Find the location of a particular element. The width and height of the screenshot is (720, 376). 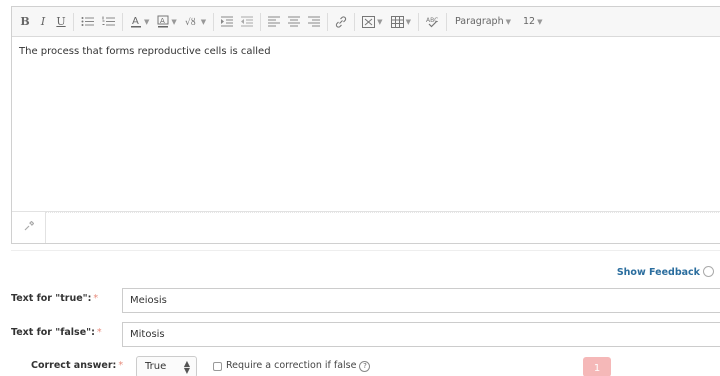

correct-answer-select: True ▲ ▼ is located at coordinates (166, 366).